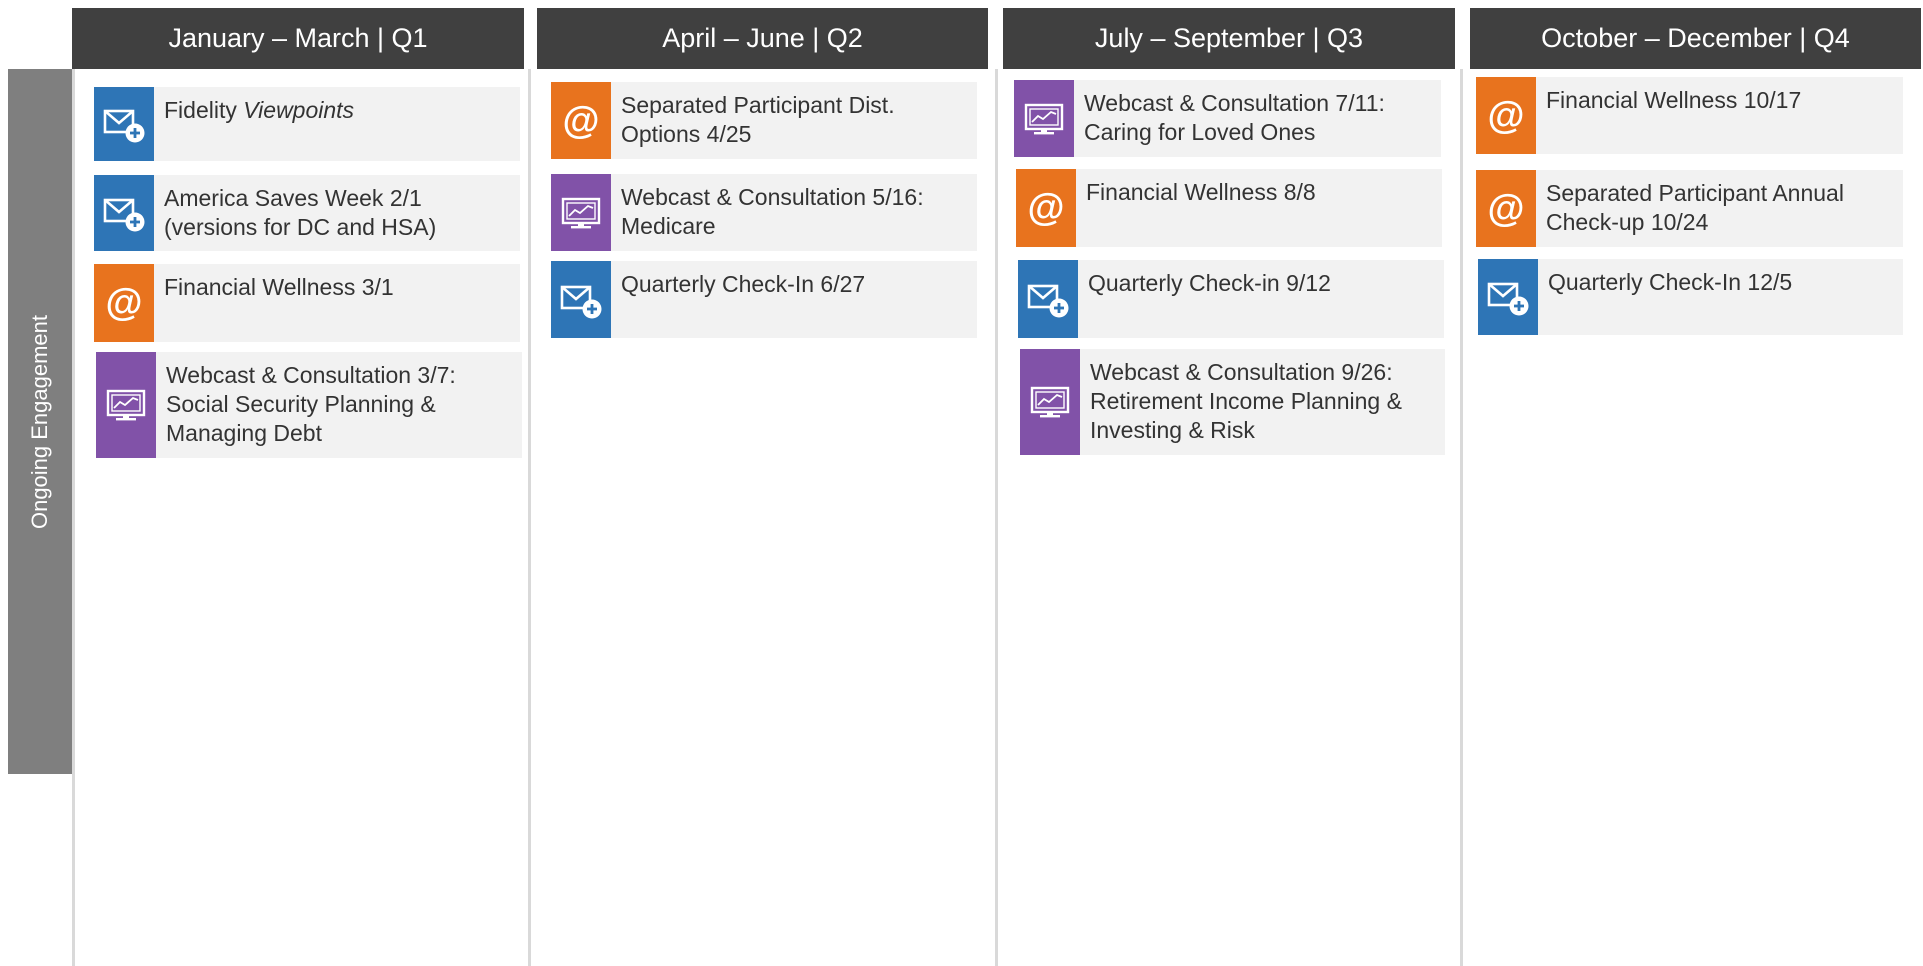 The image size is (1923, 966). What do you see at coordinates (1674, 100) in the screenshot?
I see `engagement-title: Financial Wellness 10/17` at bounding box center [1674, 100].